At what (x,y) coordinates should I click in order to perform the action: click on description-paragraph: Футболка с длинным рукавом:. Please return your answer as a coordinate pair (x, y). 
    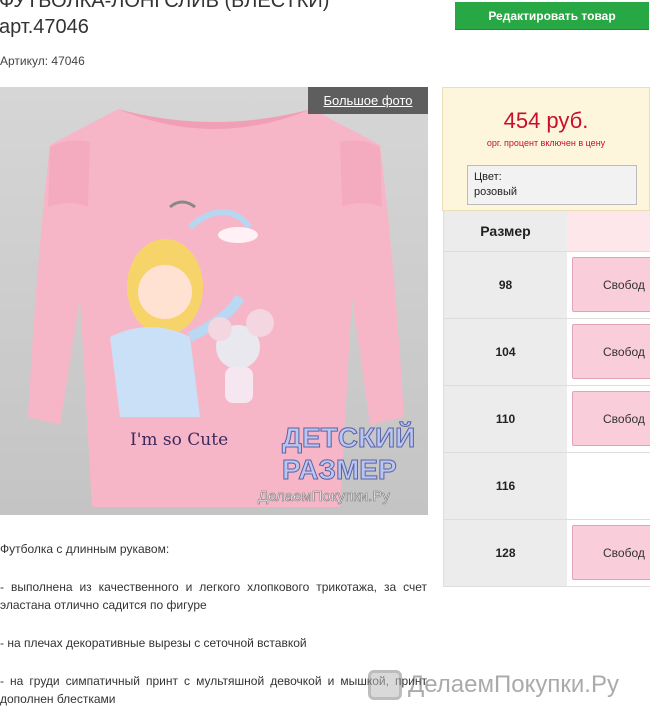
    Looking at the image, I should click on (85, 549).